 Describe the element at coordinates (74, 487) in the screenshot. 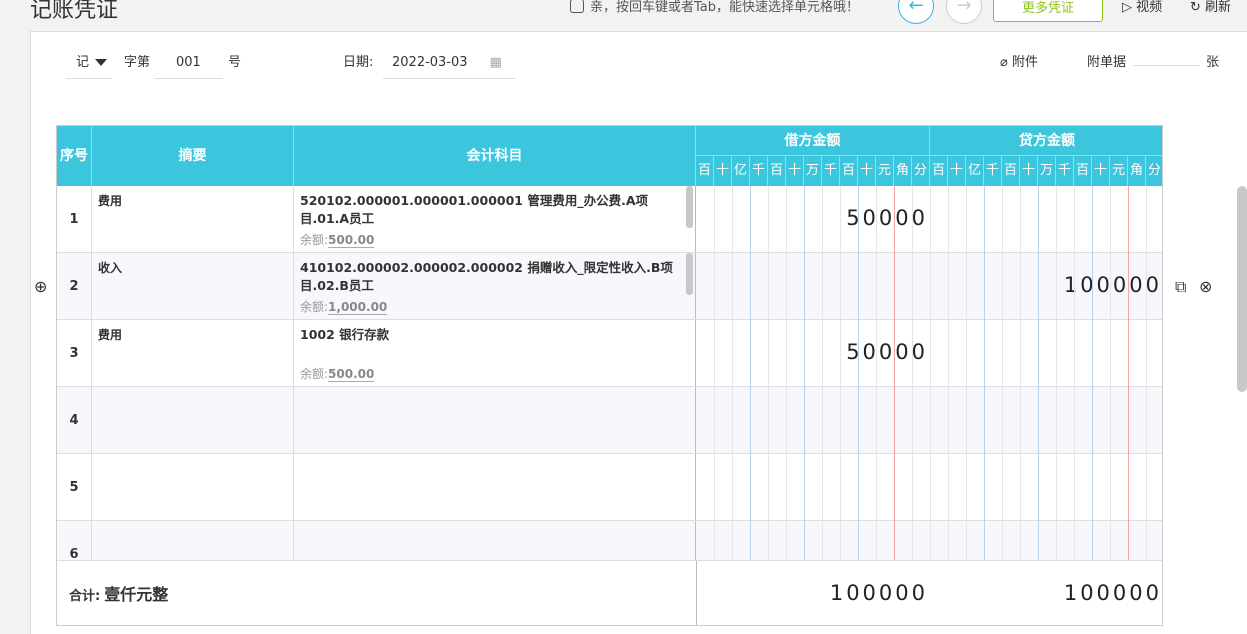

I see `row-index: 5` at that location.